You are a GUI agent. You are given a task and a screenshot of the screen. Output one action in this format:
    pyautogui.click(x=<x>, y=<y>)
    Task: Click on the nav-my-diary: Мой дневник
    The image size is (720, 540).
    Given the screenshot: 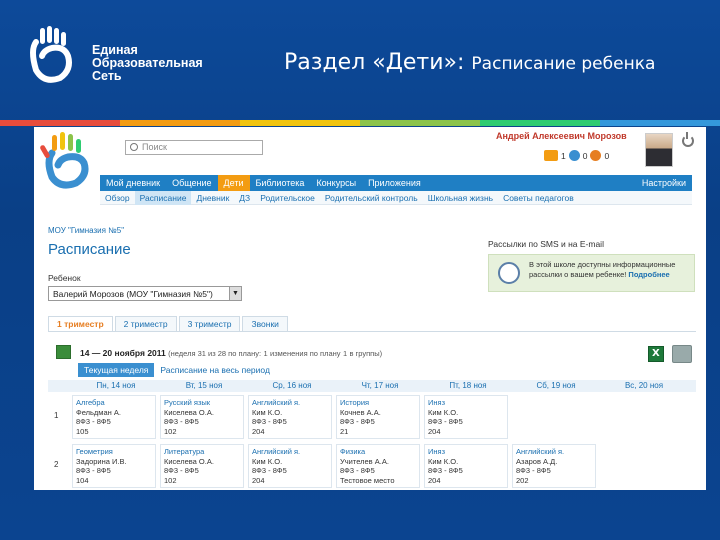 What is the action you would take?
    pyautogui.click(x=133, y=183)
    